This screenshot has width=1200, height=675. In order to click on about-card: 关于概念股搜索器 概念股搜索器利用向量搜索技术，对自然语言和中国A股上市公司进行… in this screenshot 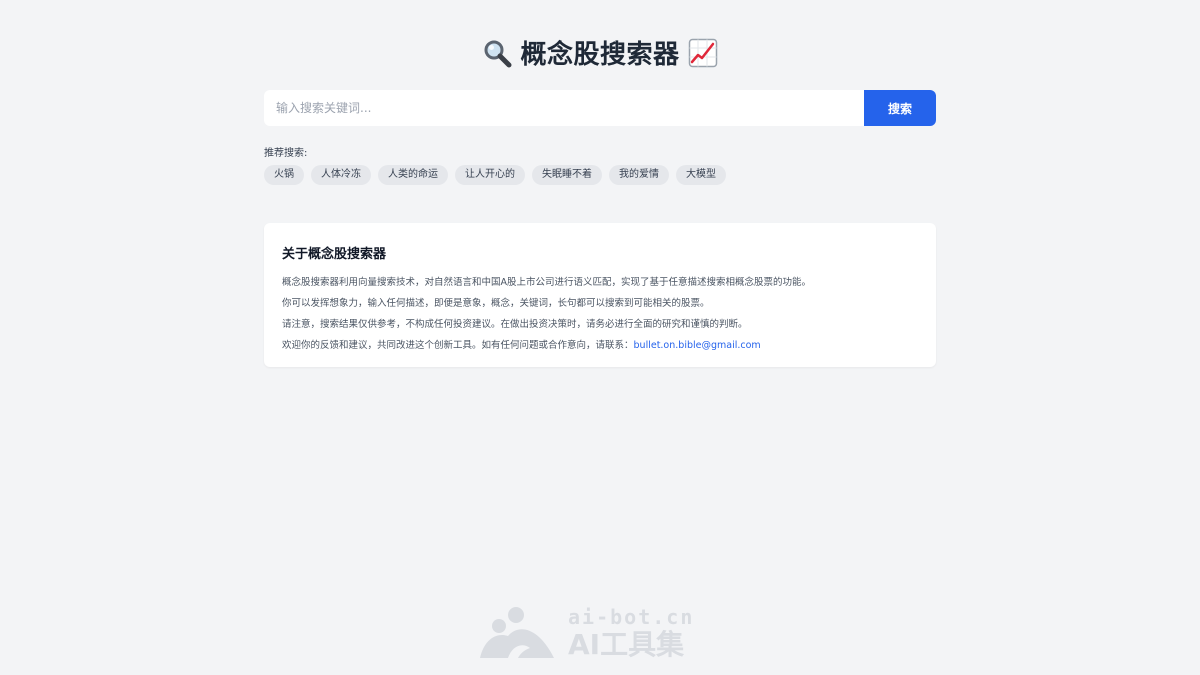, I will do `click(600, 295)`.